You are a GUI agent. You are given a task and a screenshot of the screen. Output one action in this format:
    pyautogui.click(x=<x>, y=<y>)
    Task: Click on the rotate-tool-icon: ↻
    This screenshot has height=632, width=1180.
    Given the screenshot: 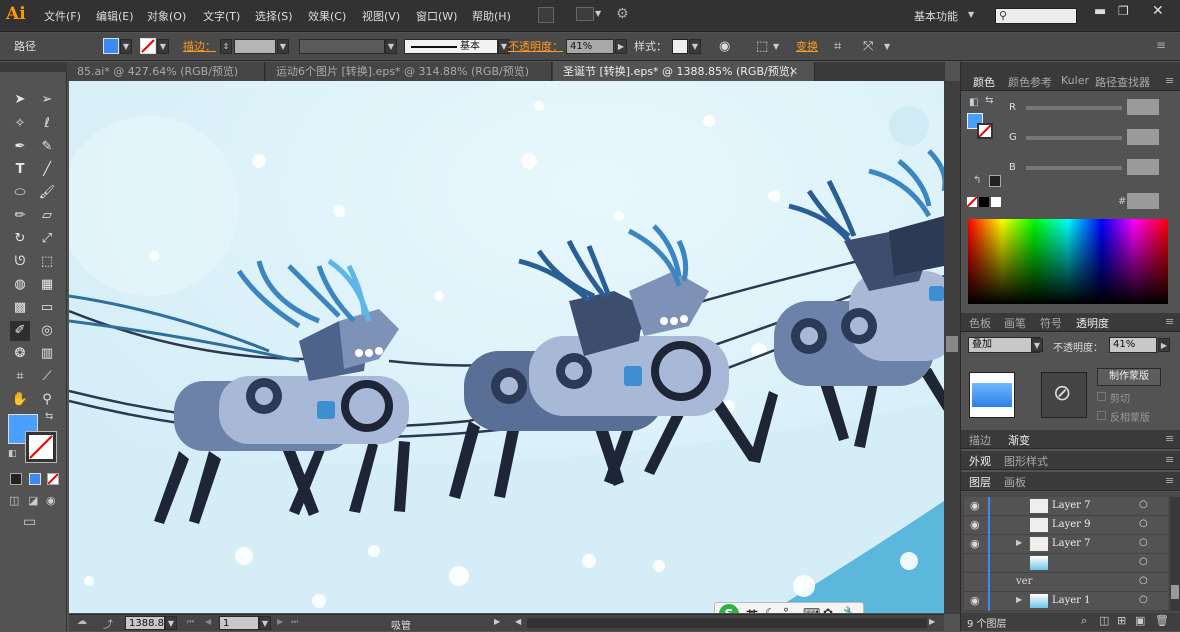 What is the action you would take?
    pyautogui.click(x=20, y=239)
    